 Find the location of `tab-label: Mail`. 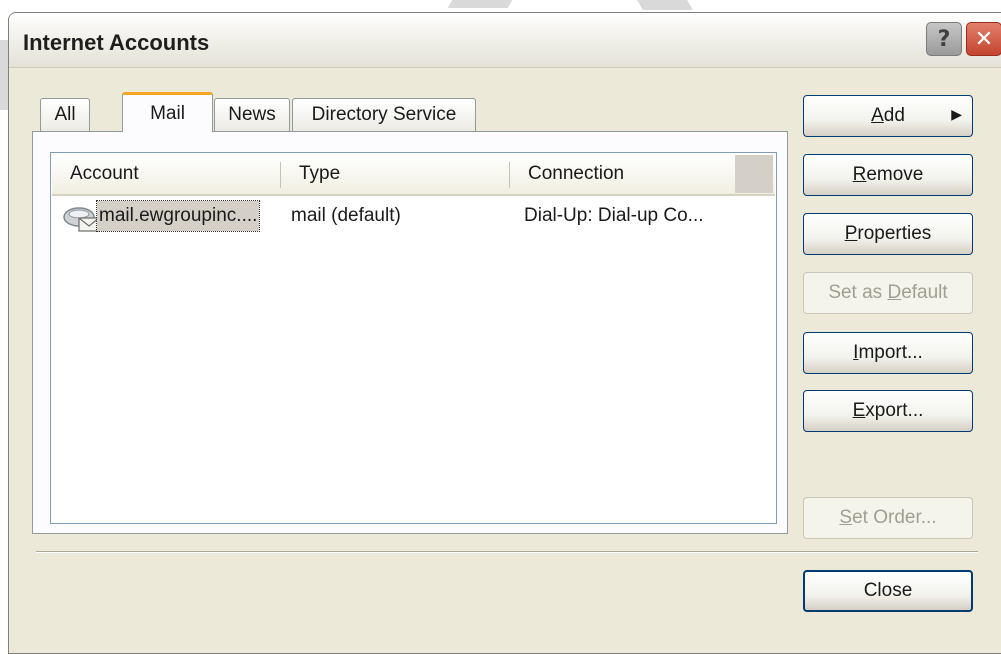

tab-label: Mail is located at coordinates (167, 113).